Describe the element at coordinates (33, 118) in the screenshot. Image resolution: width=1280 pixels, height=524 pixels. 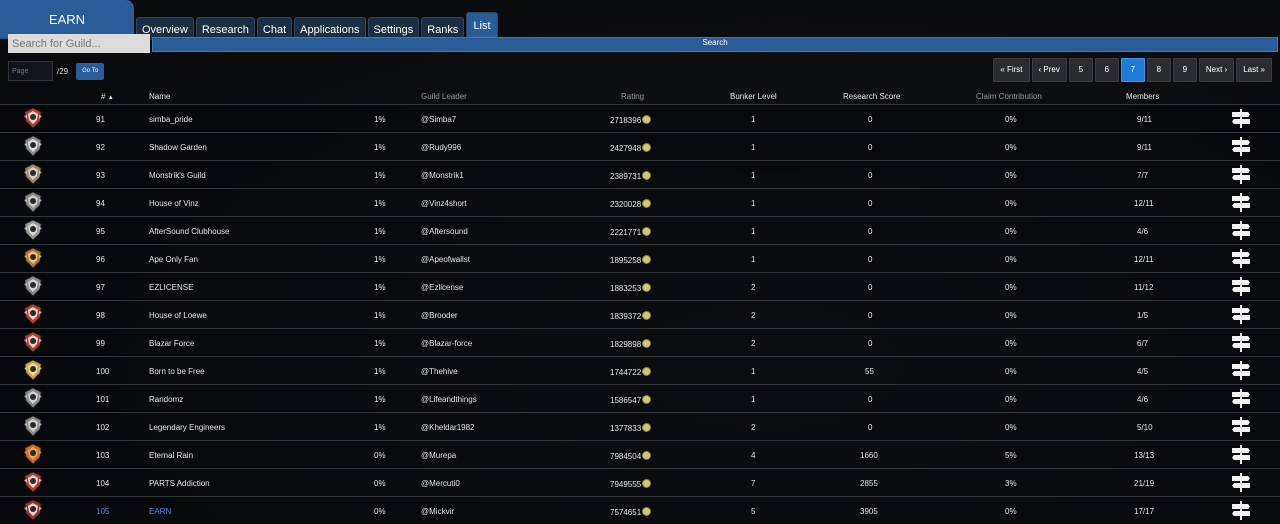
I see `guild-emblem-icon` at that location.